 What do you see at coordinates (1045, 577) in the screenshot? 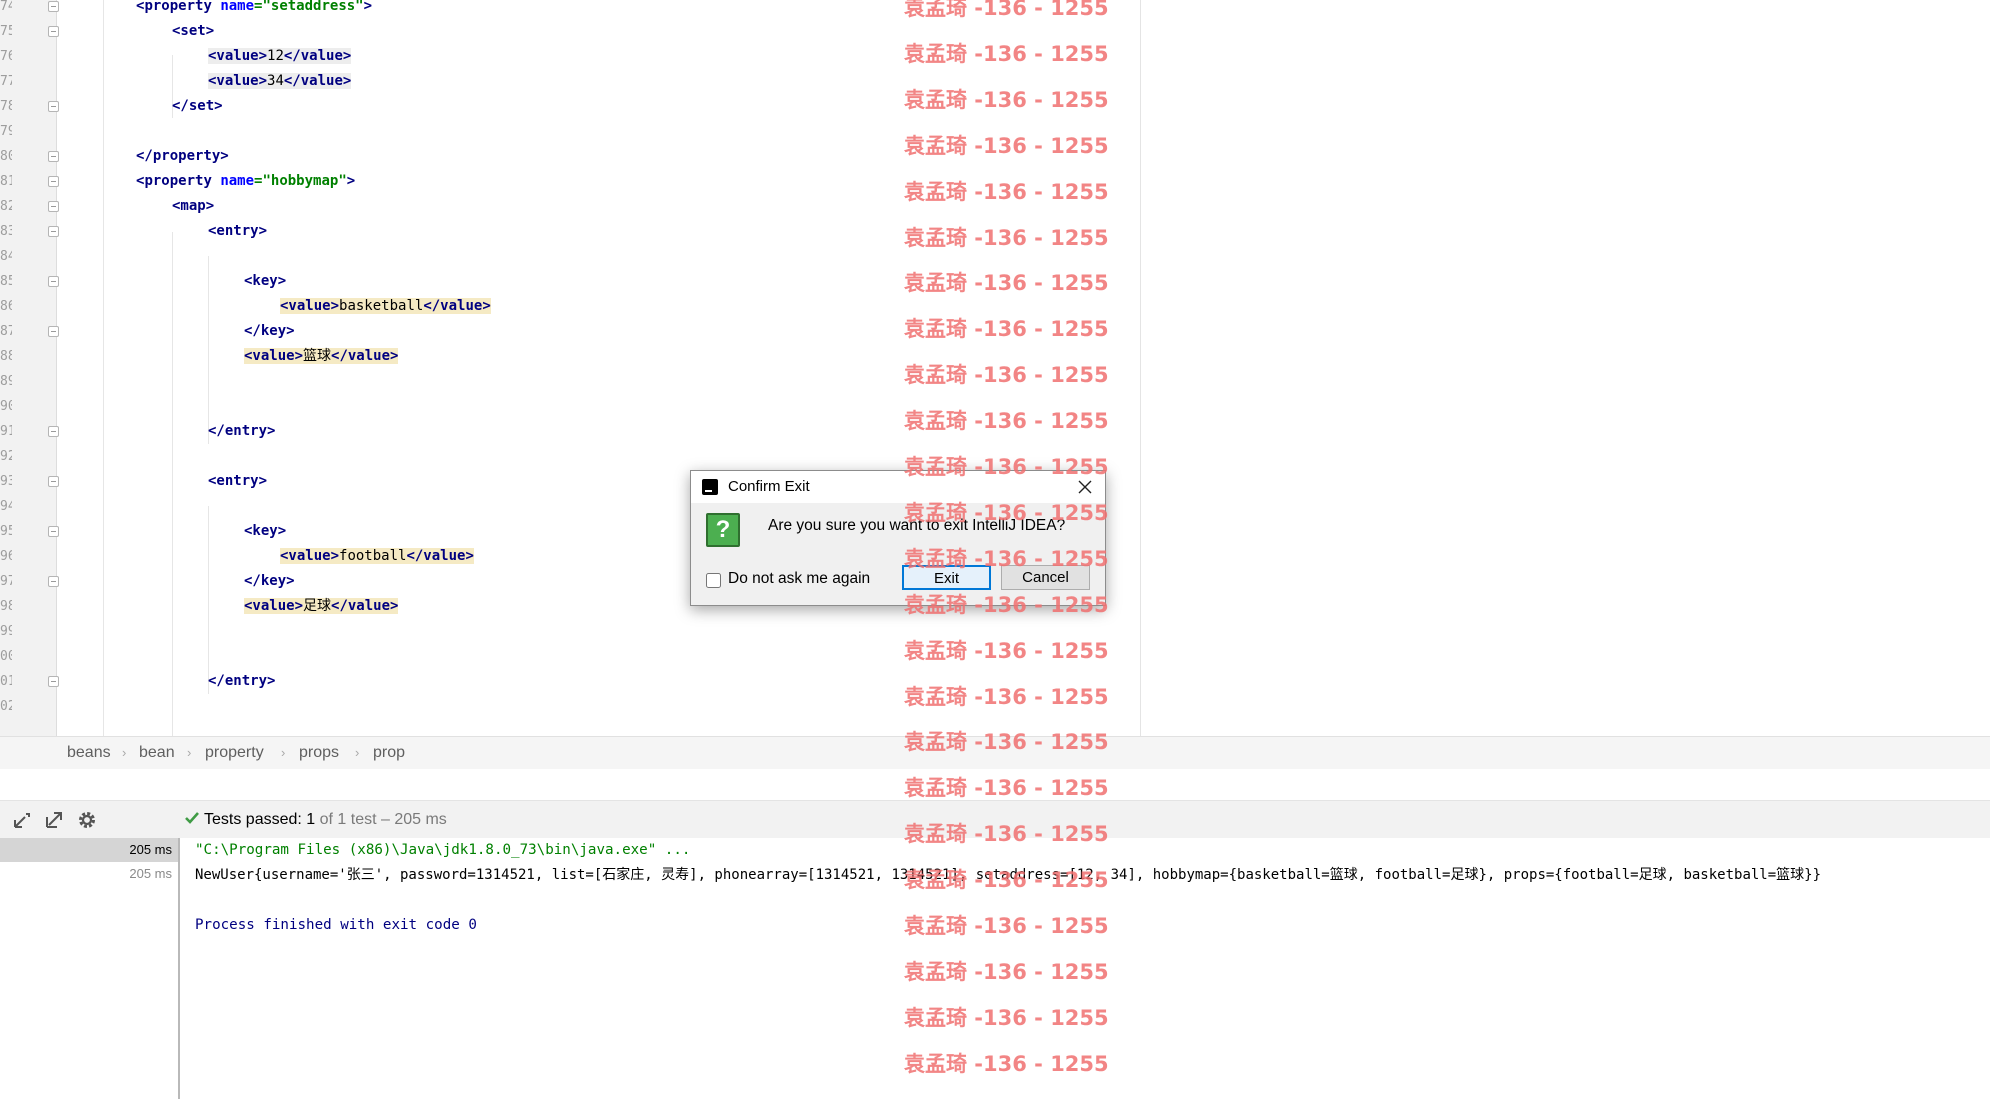
I see `cancel-button: Cancel` at bounding box center [1045, 577].